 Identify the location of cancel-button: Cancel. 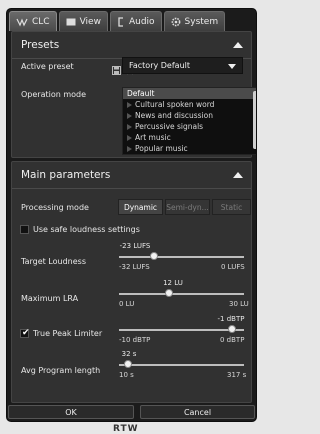
(197, 412).